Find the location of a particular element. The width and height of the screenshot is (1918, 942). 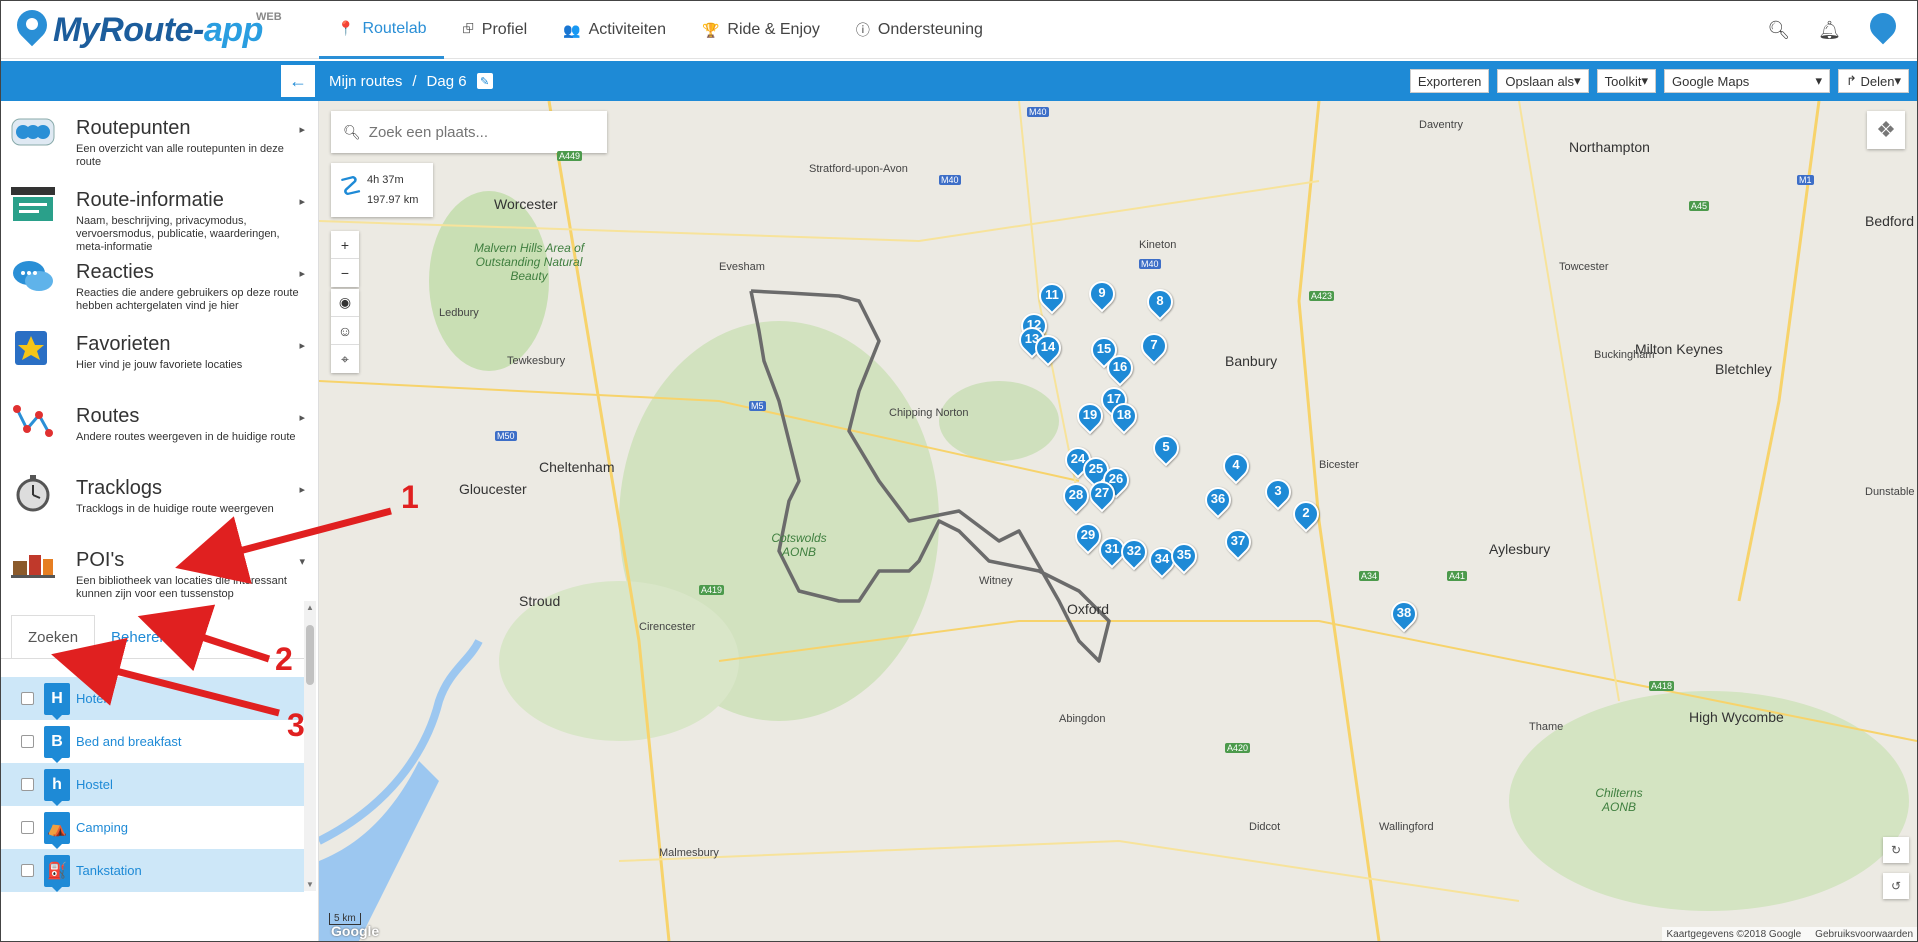

annotation-number: 3 is located at coordinates (296, 725).